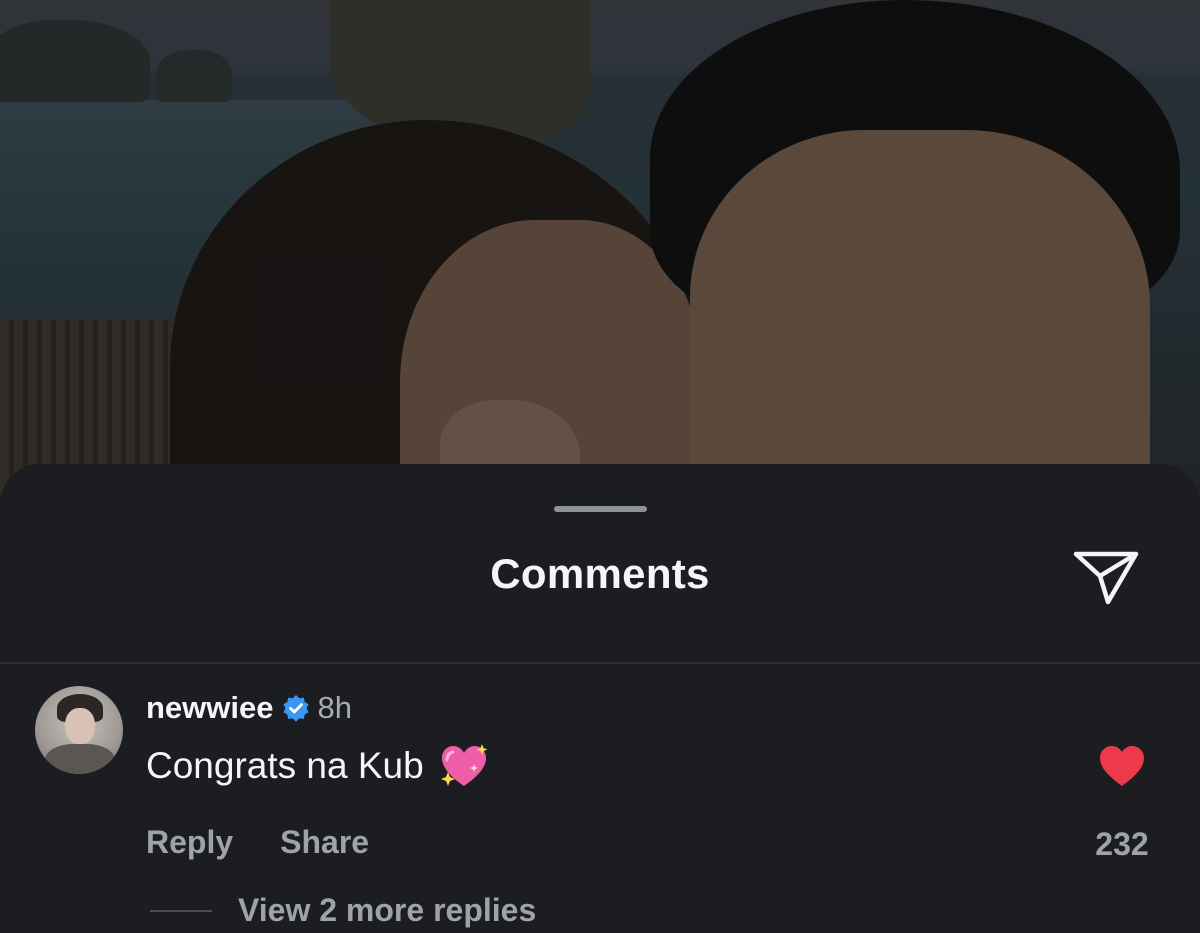 The width and height of the screenshot is (1200, 933). Describe the element at coordinates (600, 573) in the screenshot. I see `comments-title: Comments` at that location.